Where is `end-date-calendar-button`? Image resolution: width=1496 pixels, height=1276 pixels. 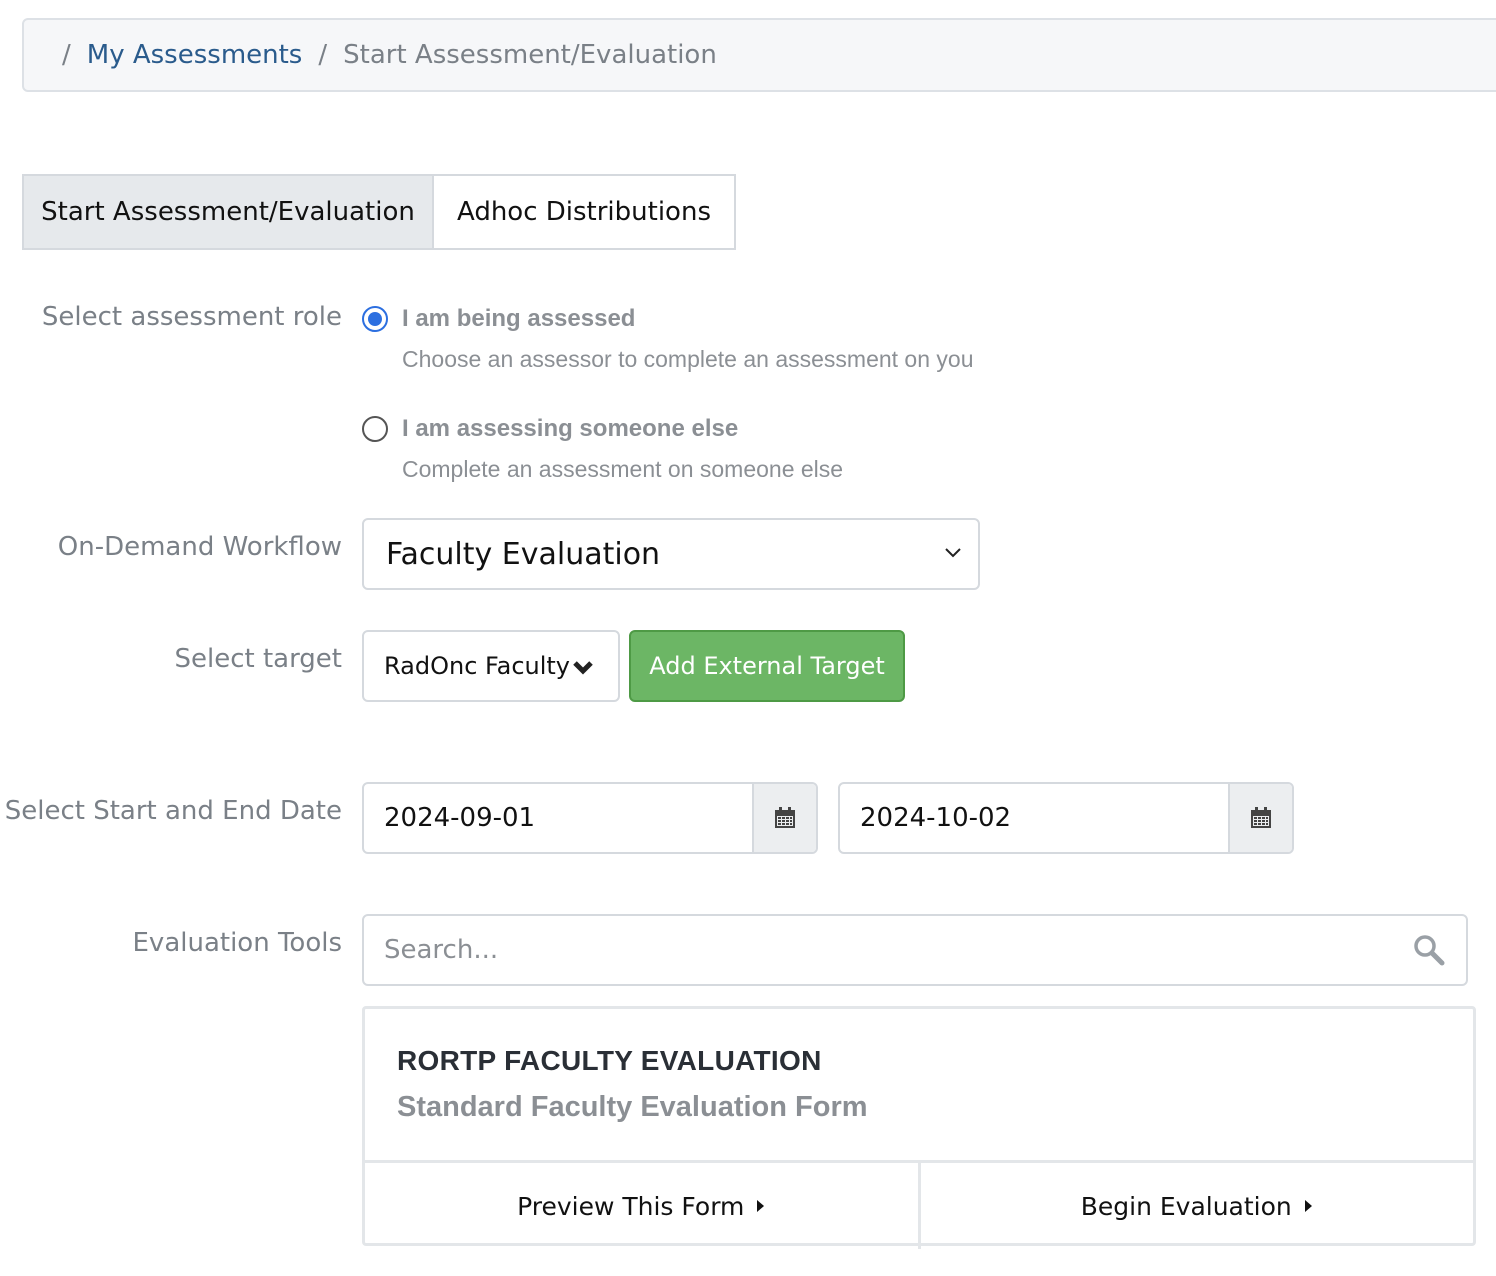 end-date-calendar-button is located at coordinates (1260, 818).